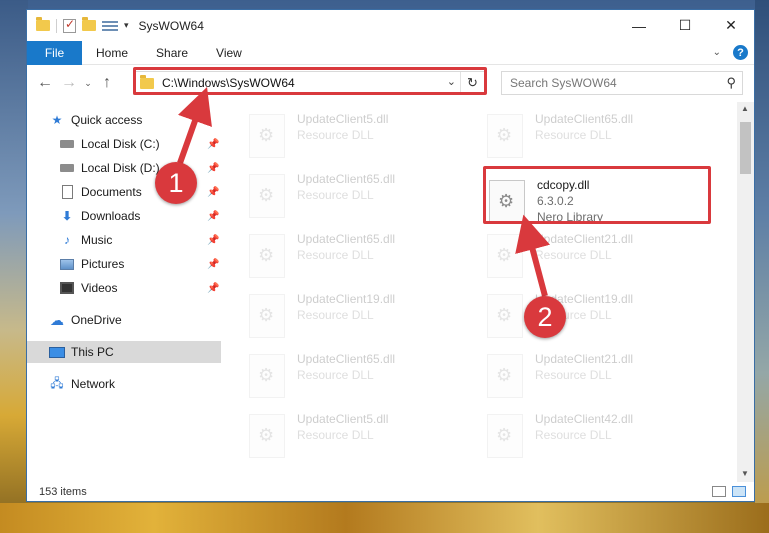 This screenshot has width=769, height=533. I want to click on forward-arrow-icon: →, so click(69, 83).